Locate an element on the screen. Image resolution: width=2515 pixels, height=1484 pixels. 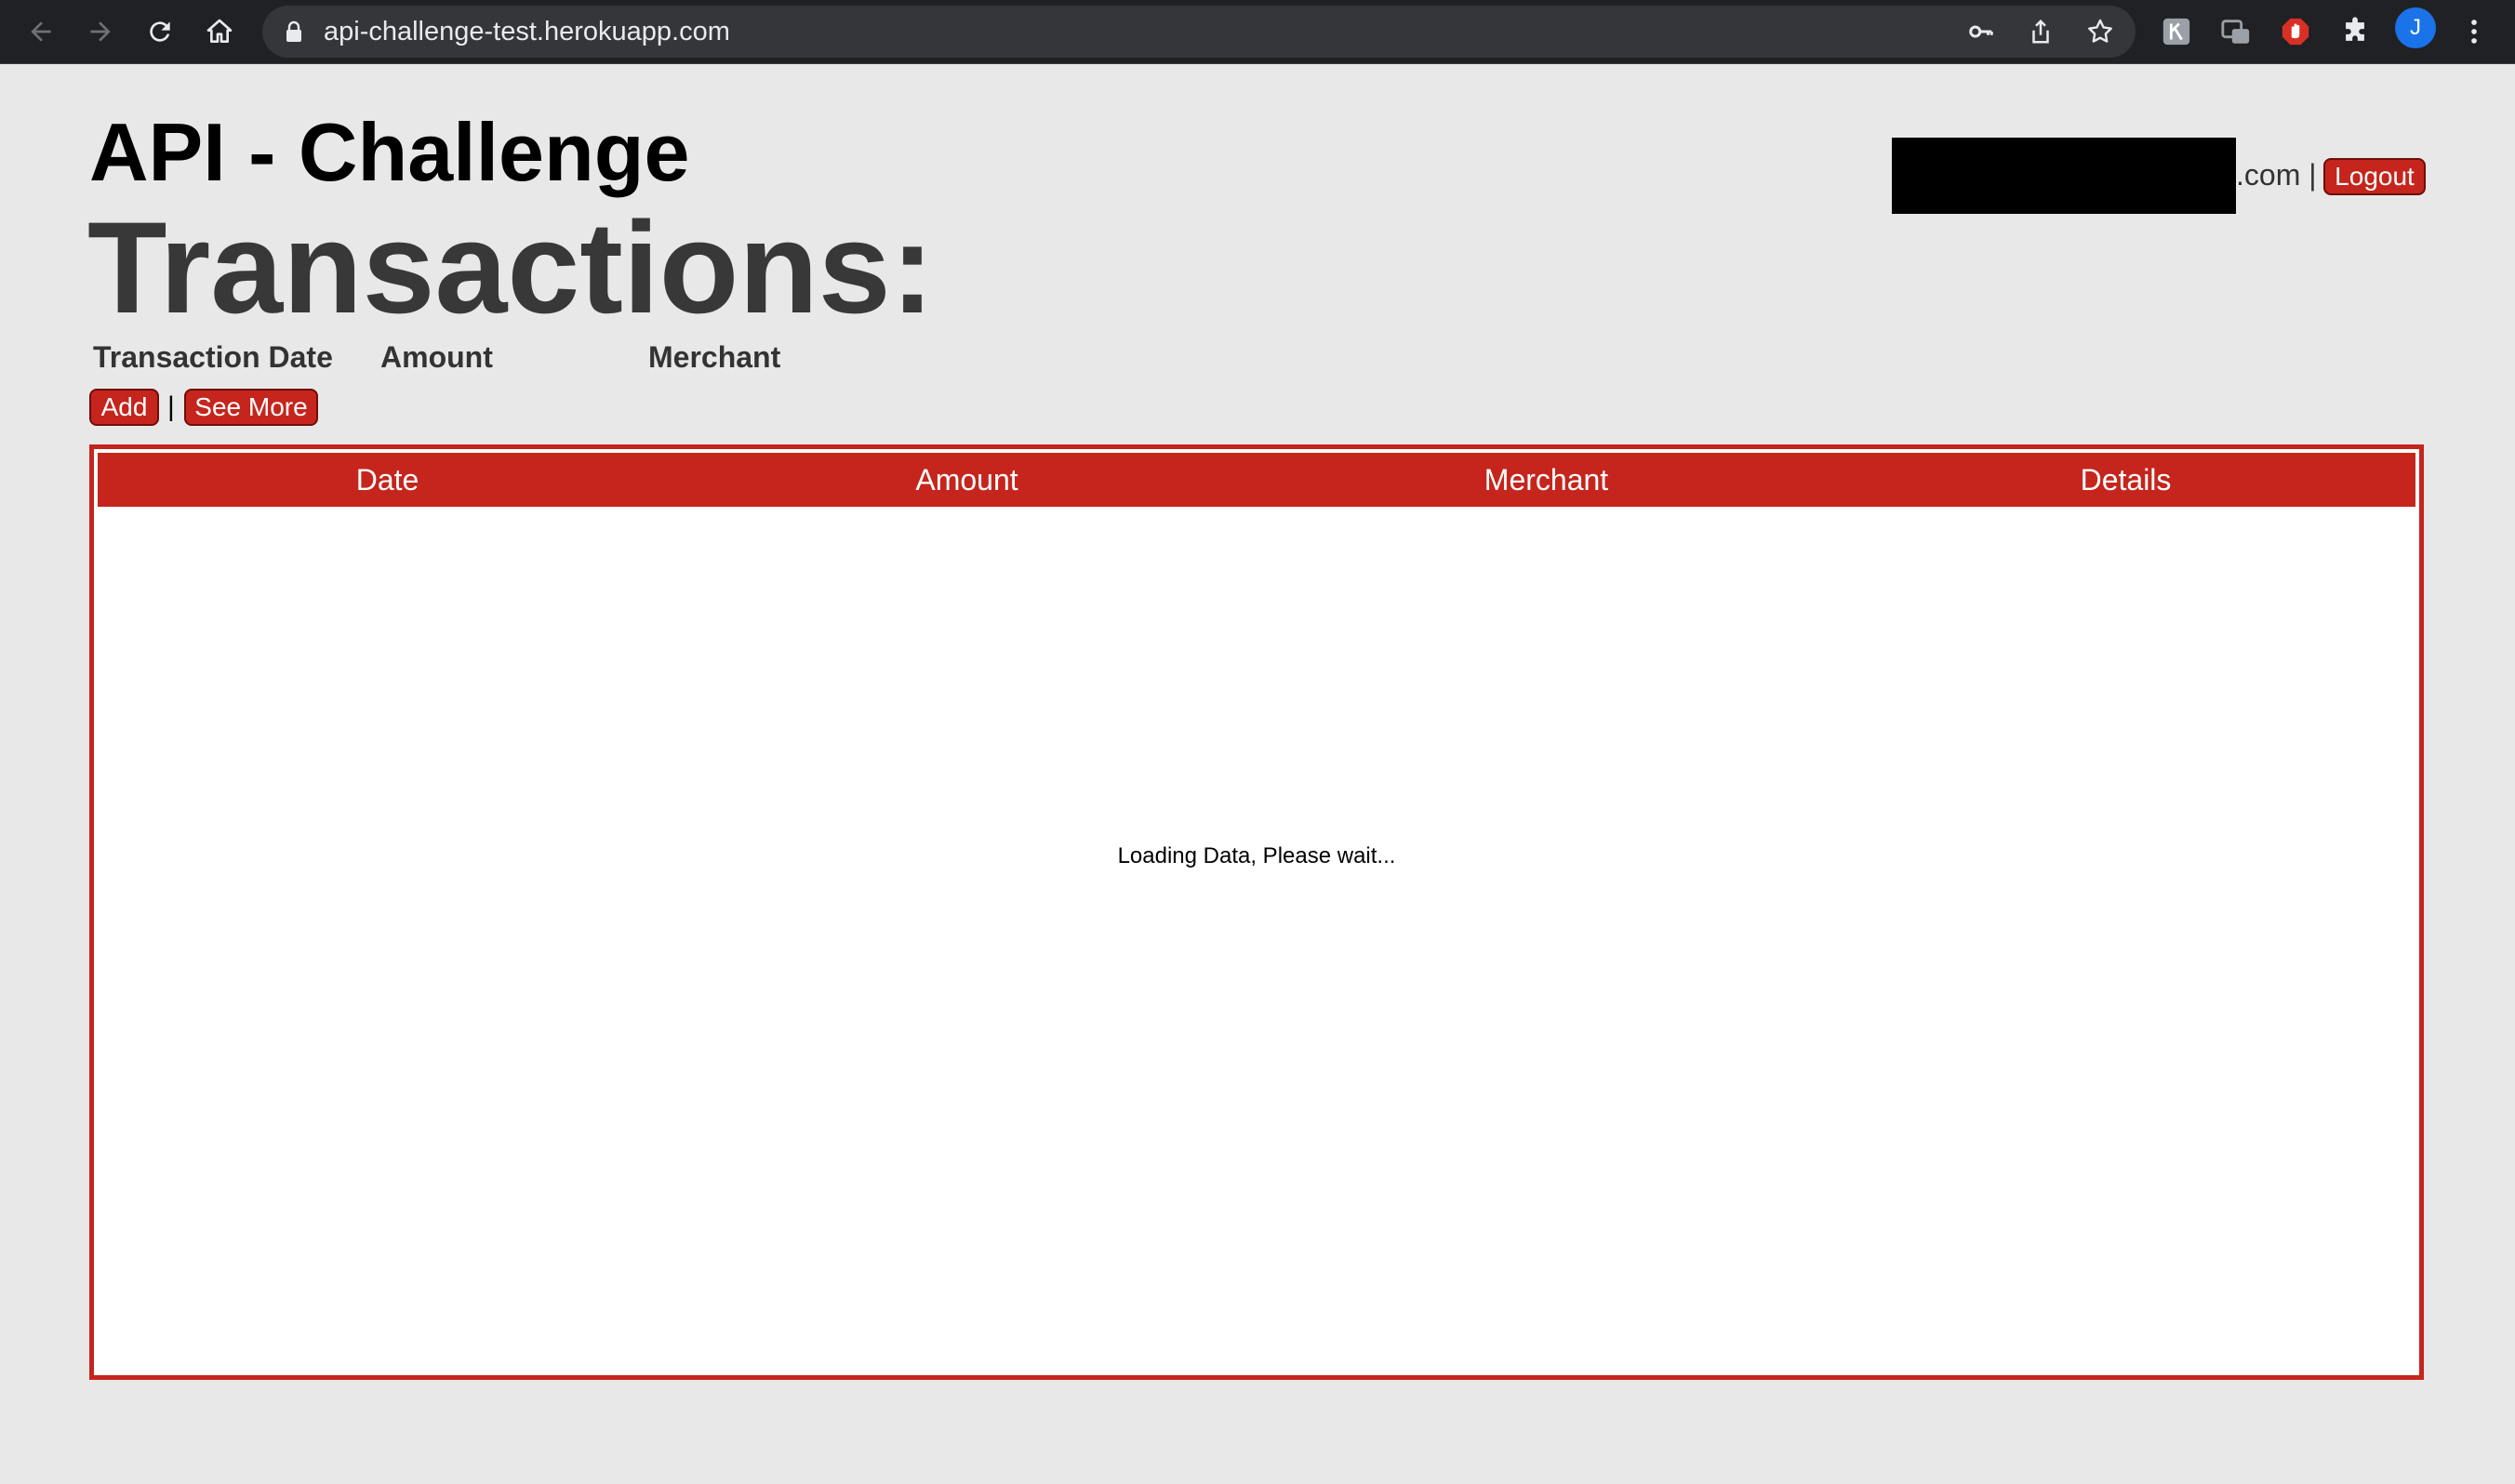
extension-two-icon is located at coordinates (2236, 31).